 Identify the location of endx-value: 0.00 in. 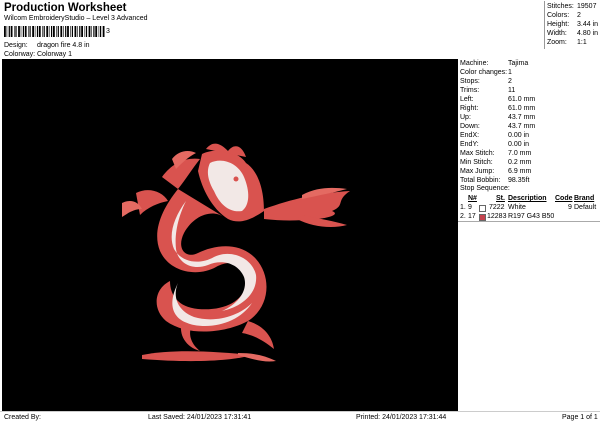
(519, 135).